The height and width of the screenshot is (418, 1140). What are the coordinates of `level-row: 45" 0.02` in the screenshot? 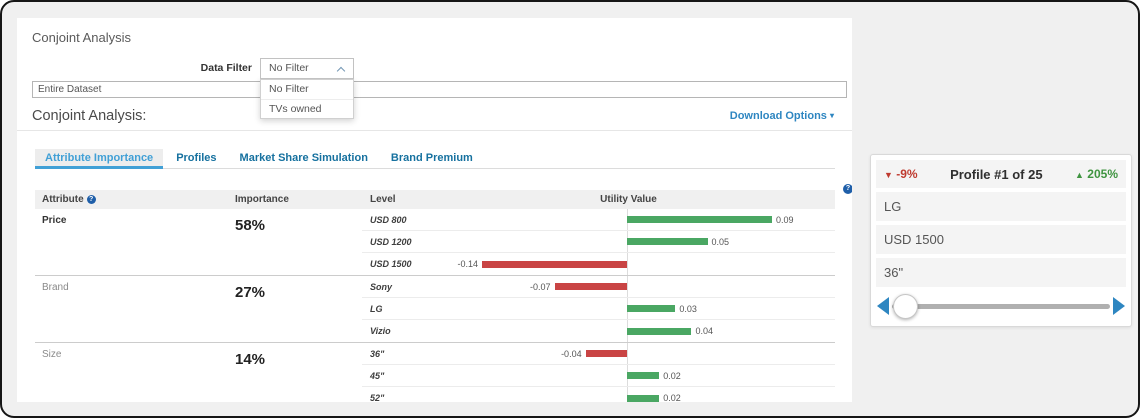 It's located at (598, 376).